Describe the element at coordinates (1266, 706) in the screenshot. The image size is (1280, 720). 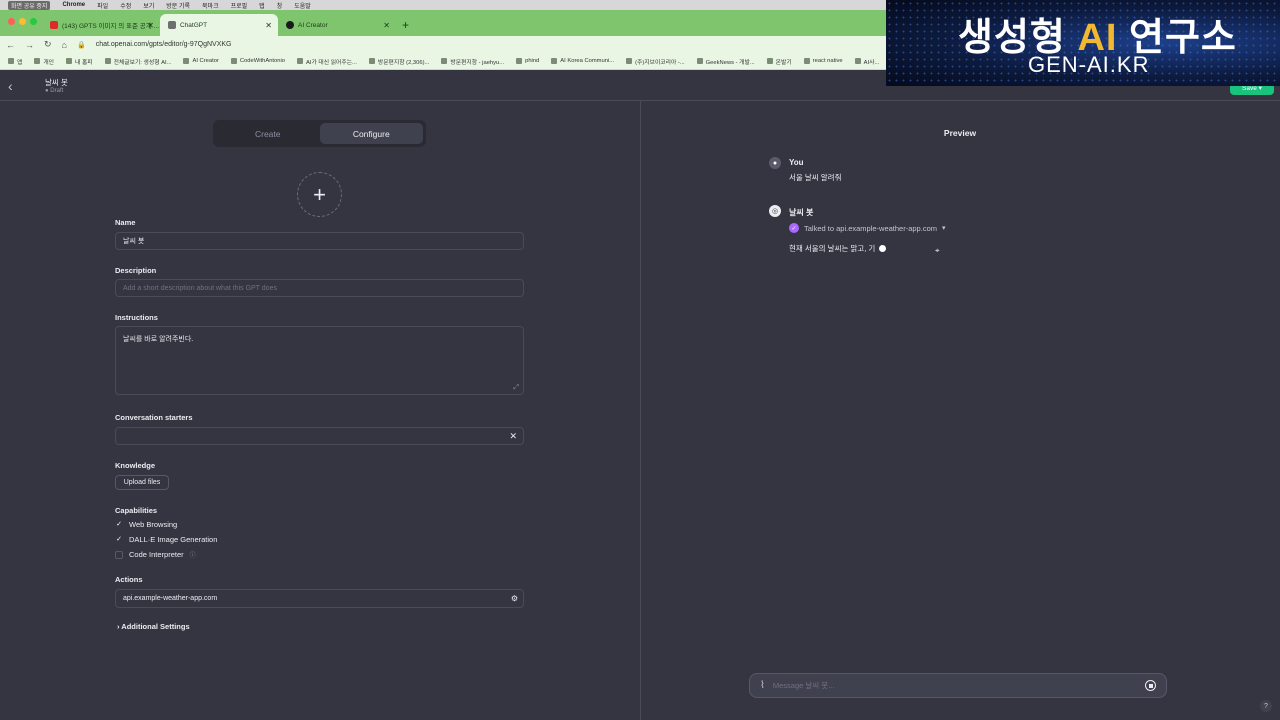
I see `help-icon: ?` at that location.